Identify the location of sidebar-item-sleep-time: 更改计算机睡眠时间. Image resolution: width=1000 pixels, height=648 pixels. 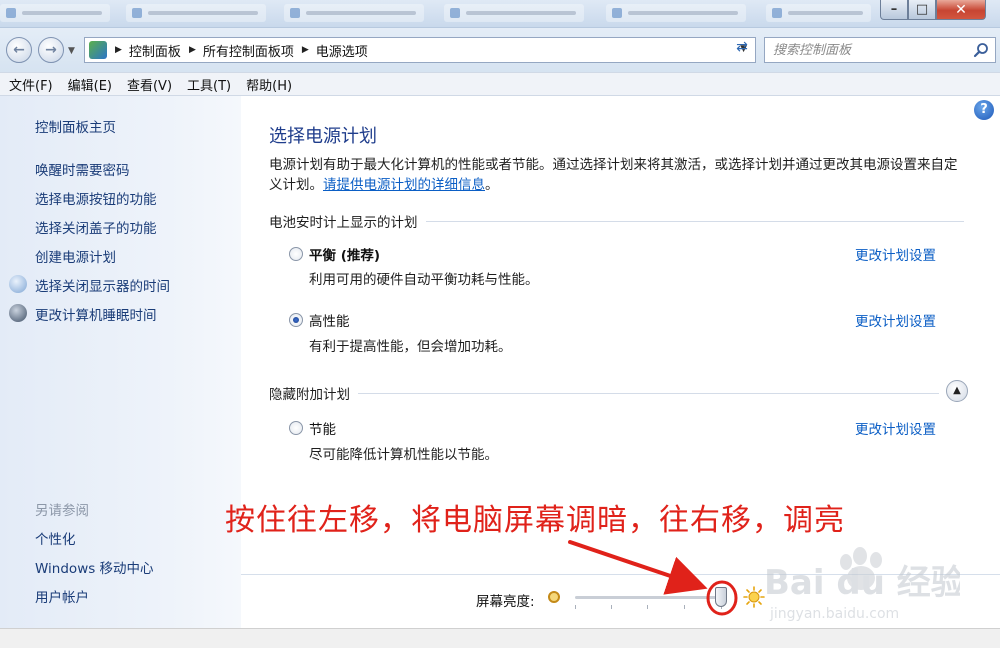
(96, 314).